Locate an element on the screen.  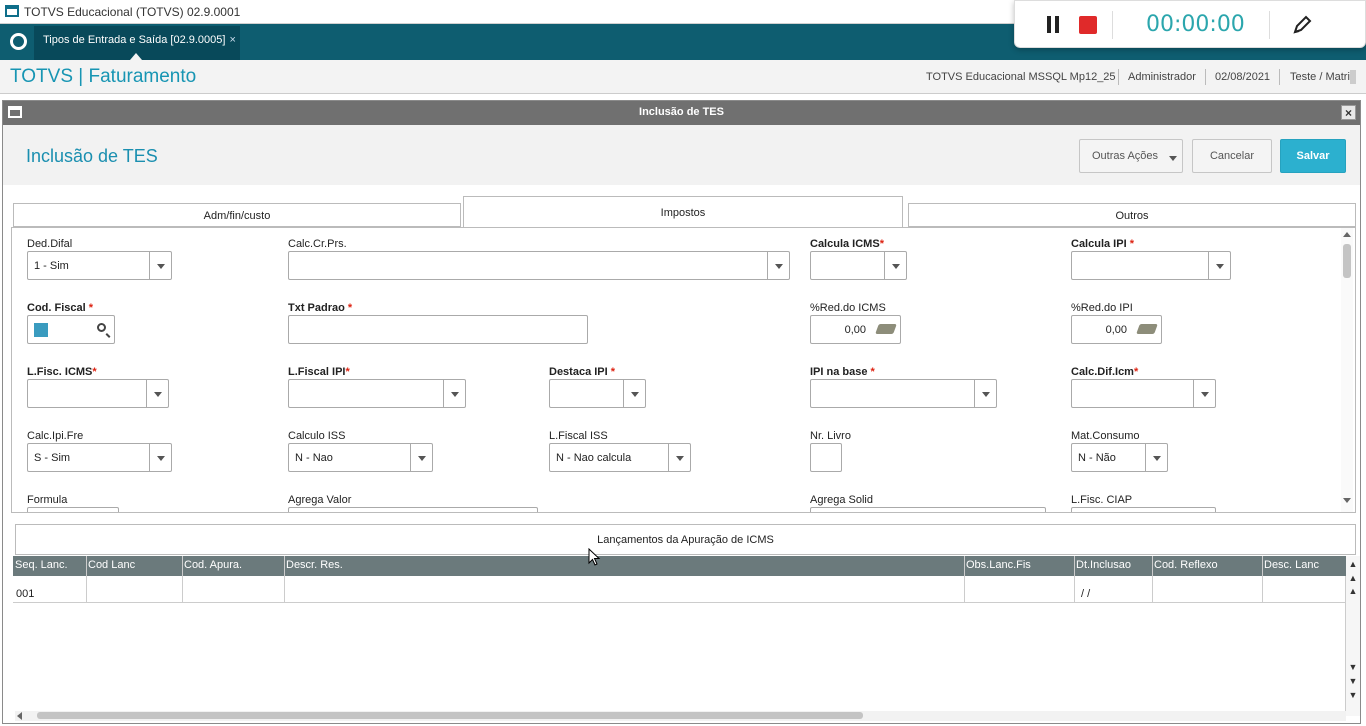
cod-fiscal-input is located at coordinates (71, 329).